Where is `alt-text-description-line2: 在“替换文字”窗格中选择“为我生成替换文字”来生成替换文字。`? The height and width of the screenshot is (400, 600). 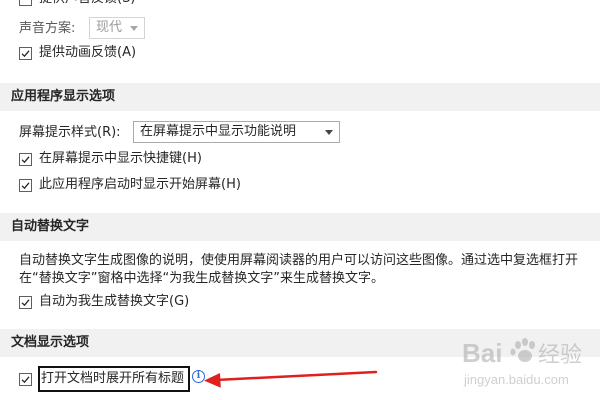 alt-text-description-line2: 在“替换文字”窗格中选择“为我生成替换文字”来生成替换文字。 is located at coordinates (201, 278).